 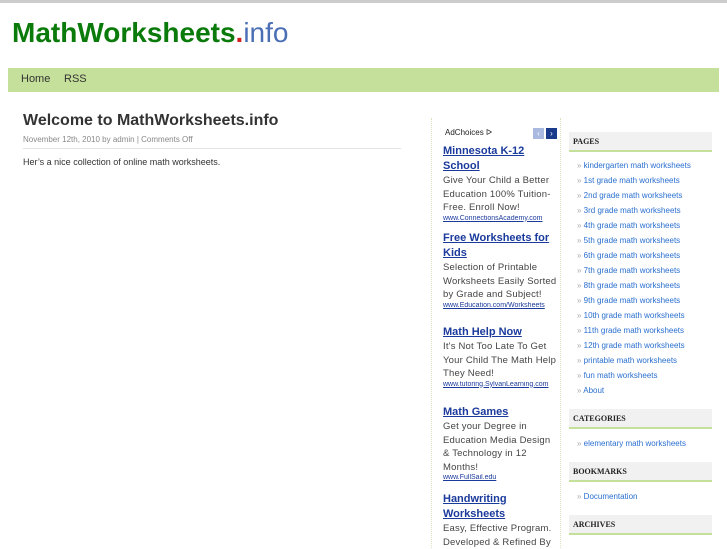 What do you see at coordinates (607, 496) in the screenshot?
I see `bookmark-link: Documentation` at bounding box center [607, 496].